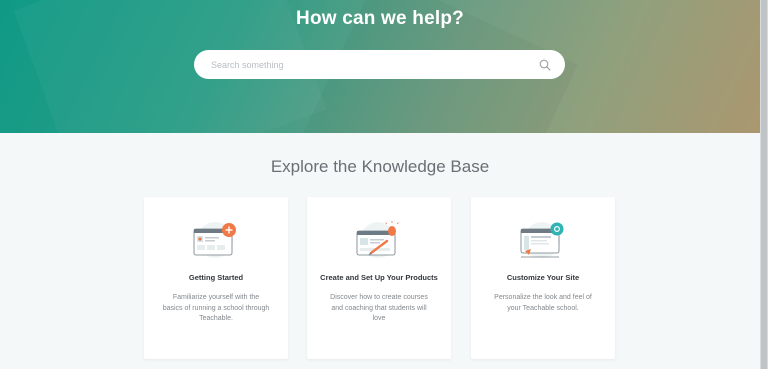 This screenshot has width=768, height=369. I want to click on scrollbar-thumb, so click(764, 184).